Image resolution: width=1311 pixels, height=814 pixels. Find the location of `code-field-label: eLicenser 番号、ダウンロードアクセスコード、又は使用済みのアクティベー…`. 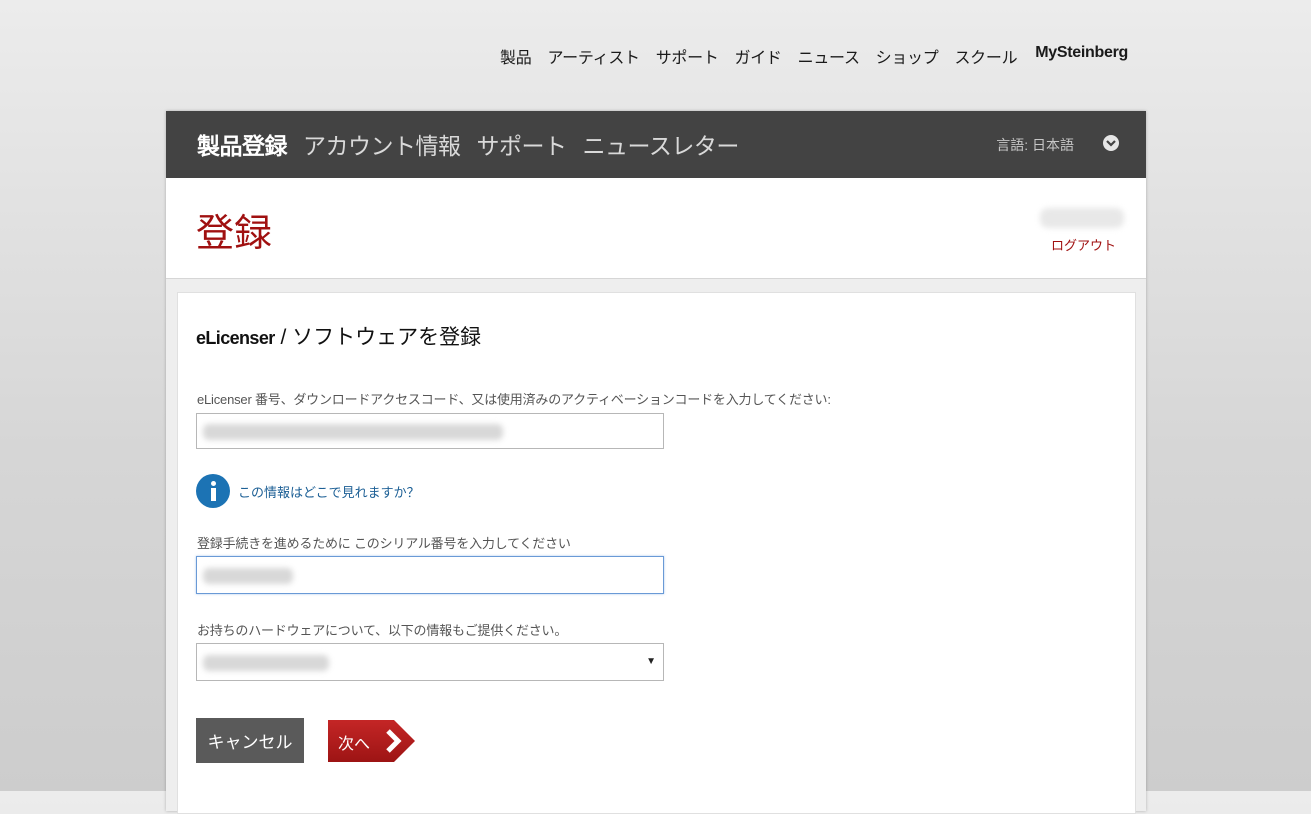

code-field-label: eLicenser 番号、ダウンロードアクセスコード、又は使用済みのアクティベー… is located at coordinates (514, 399).